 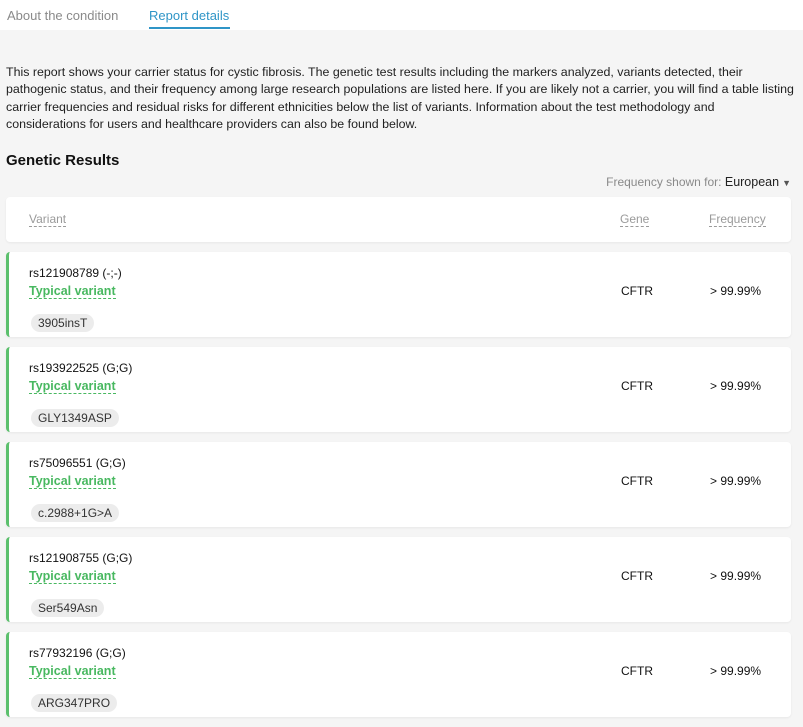 I want to click on chevron-down-icon: ▼, so click(x=786, y=183).